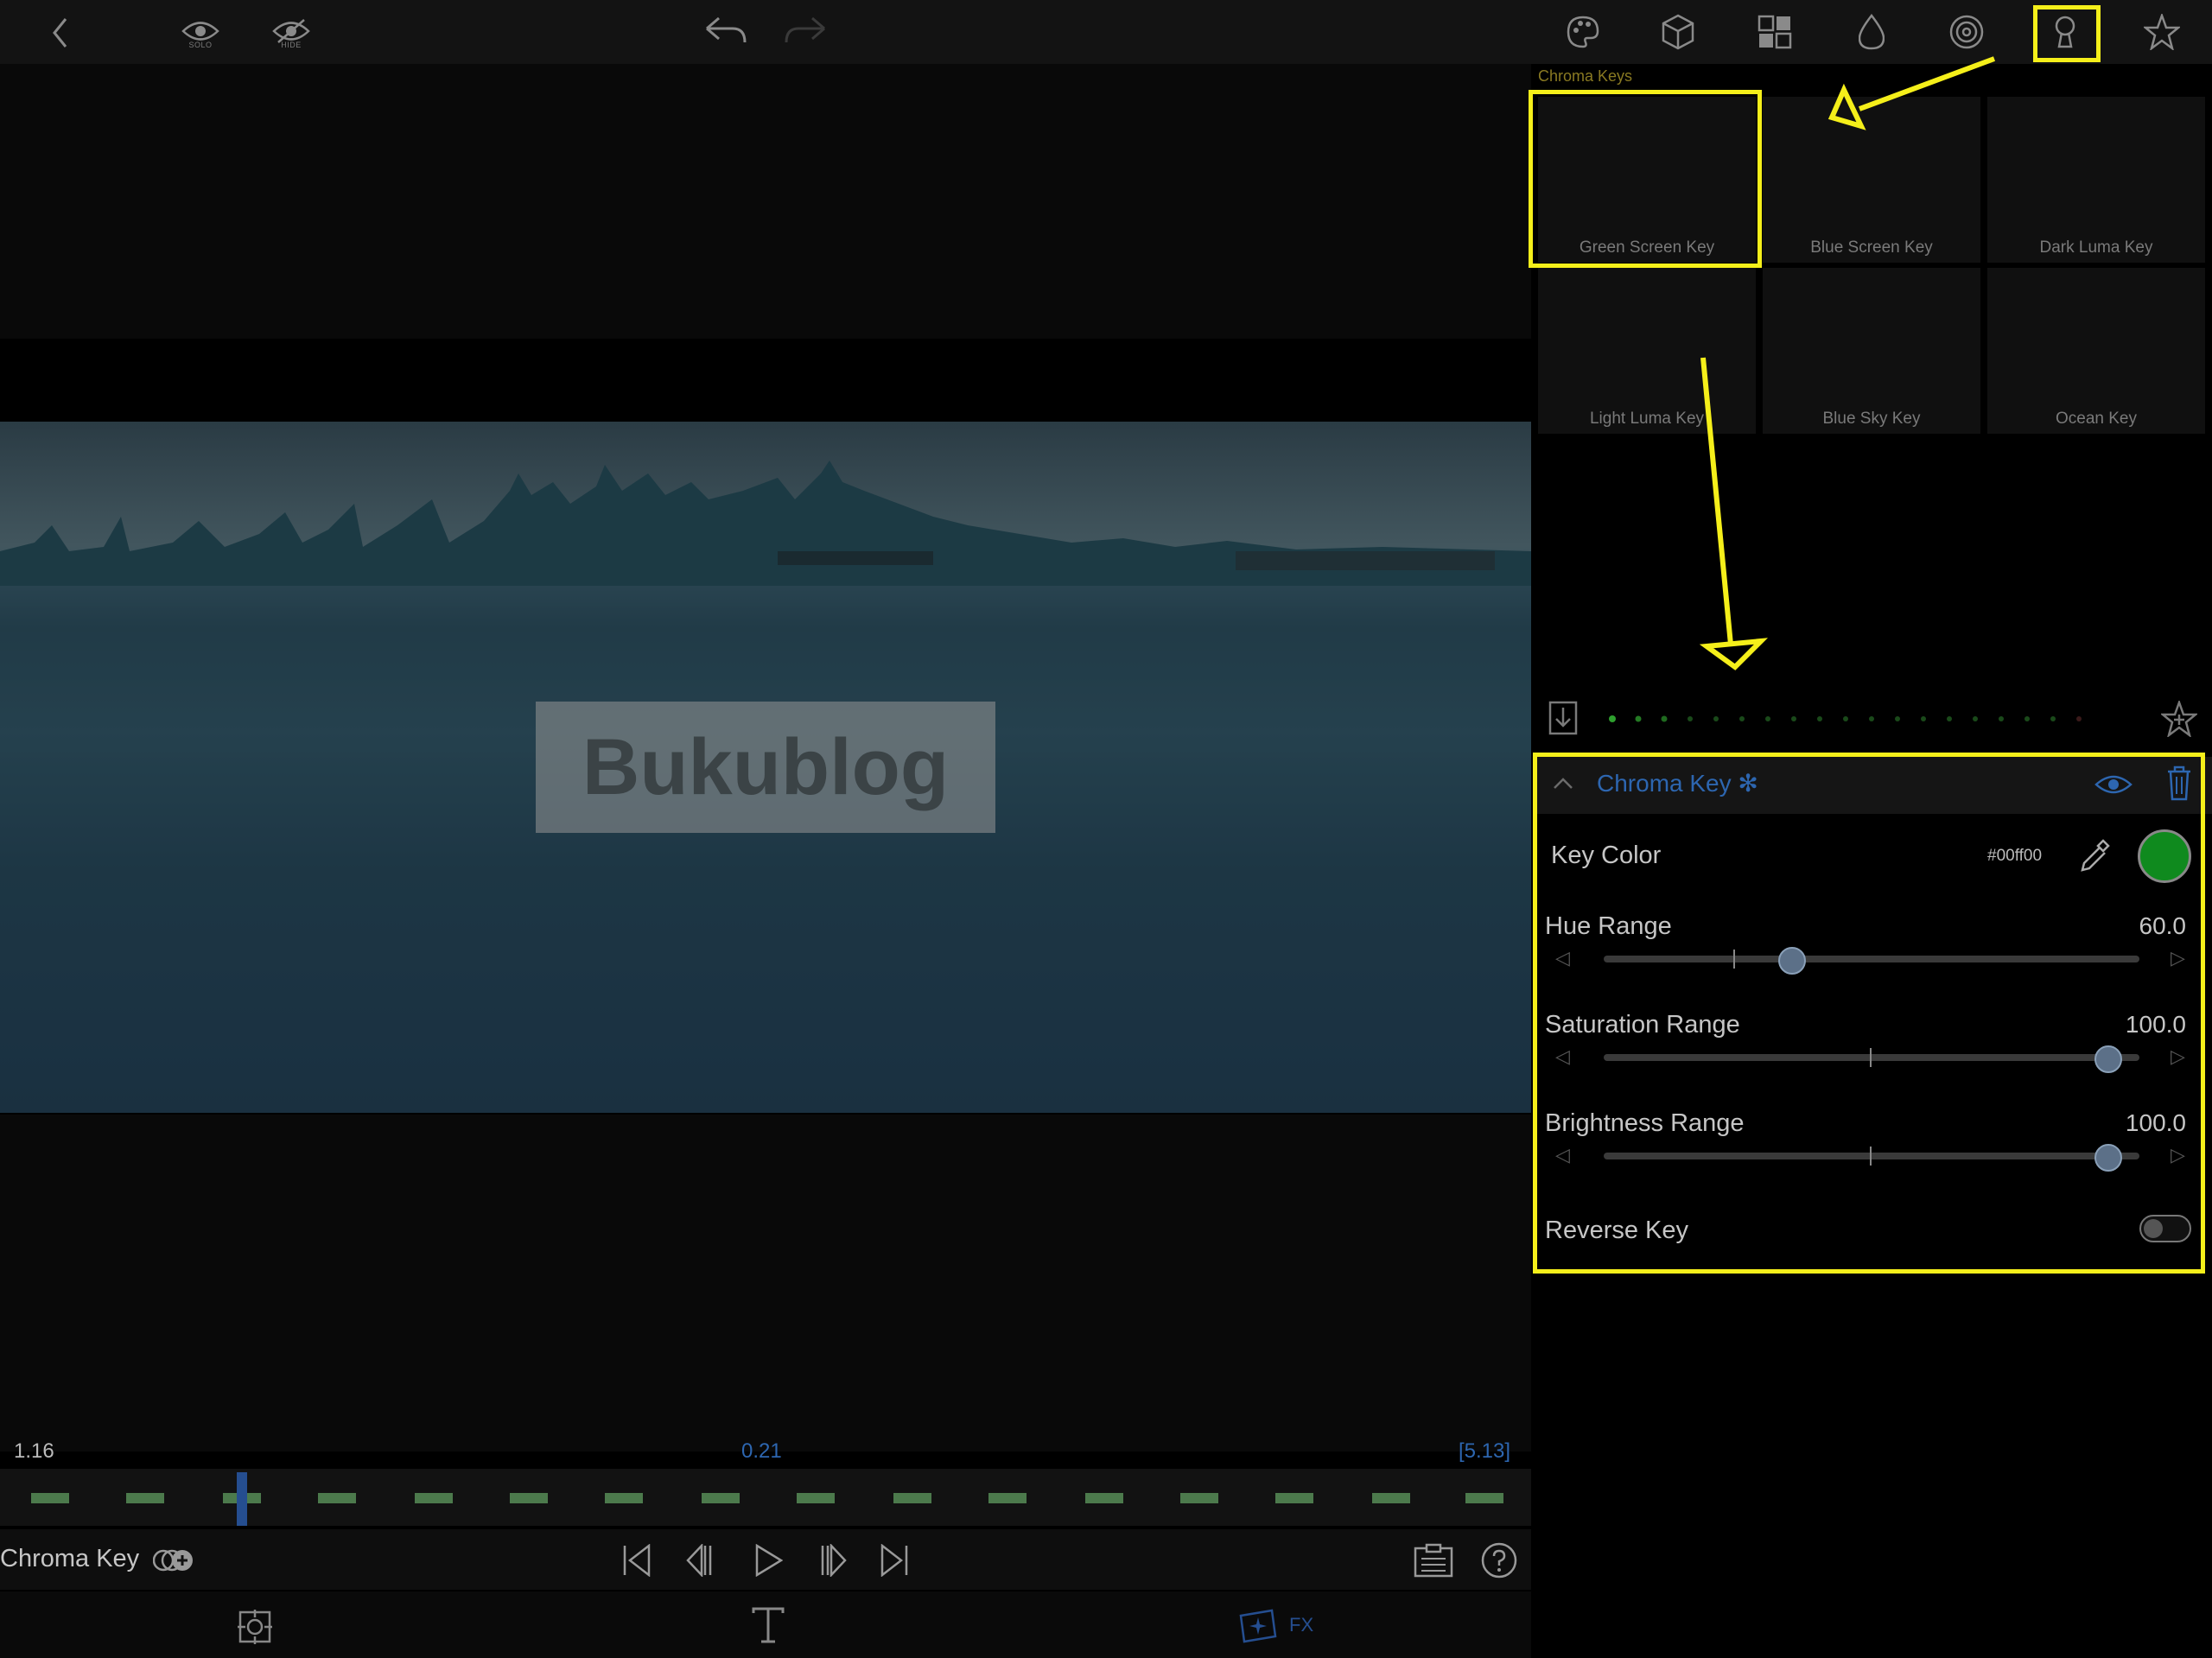 The width and height of the screenshot is (2212, 1658). Describe the element at coordinates (765, 1283) in the screenshot. I see `viewer-background-bottom` at that location.